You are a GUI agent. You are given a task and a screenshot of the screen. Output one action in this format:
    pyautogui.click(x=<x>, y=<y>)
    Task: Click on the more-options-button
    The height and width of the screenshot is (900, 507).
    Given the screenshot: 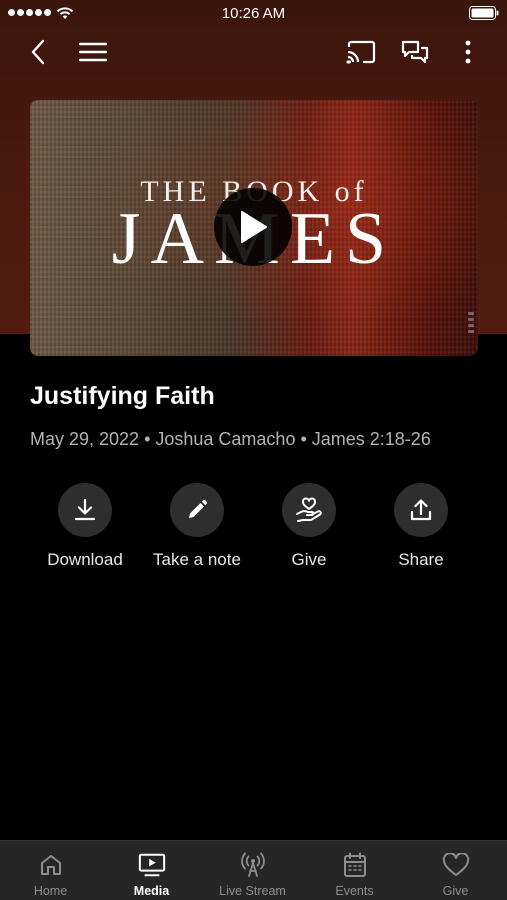 What is the action you would take?
    pyautogui.click(x=468, y=52)
    